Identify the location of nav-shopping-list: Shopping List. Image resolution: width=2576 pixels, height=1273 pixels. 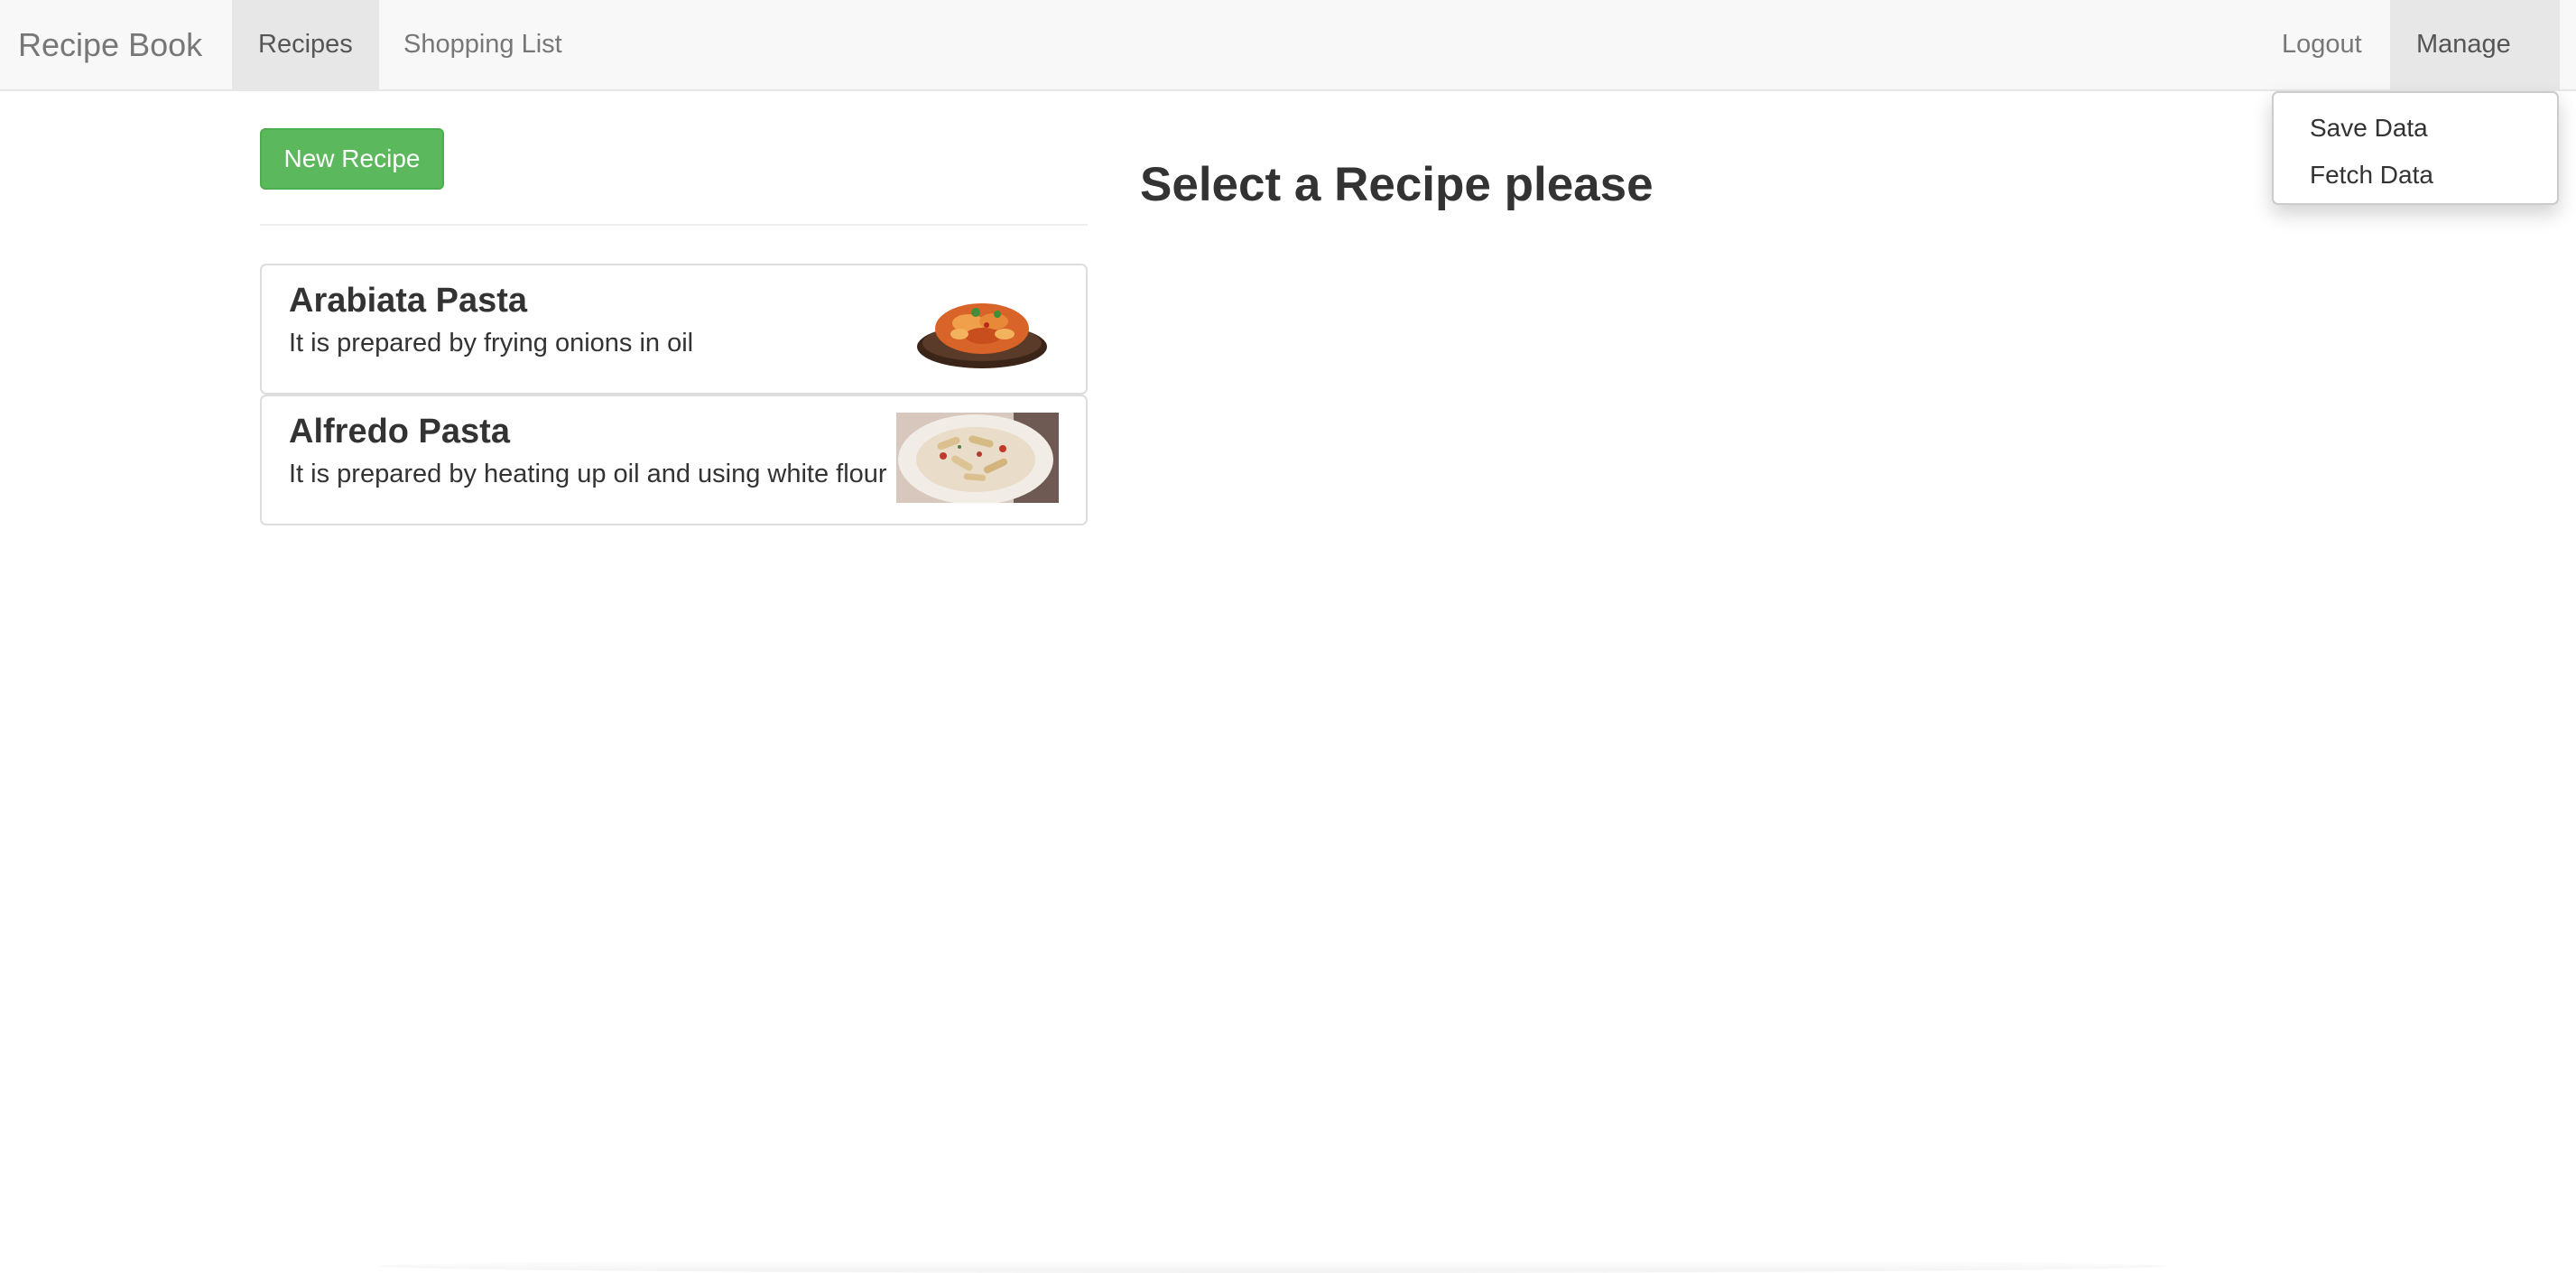
(482, 44).